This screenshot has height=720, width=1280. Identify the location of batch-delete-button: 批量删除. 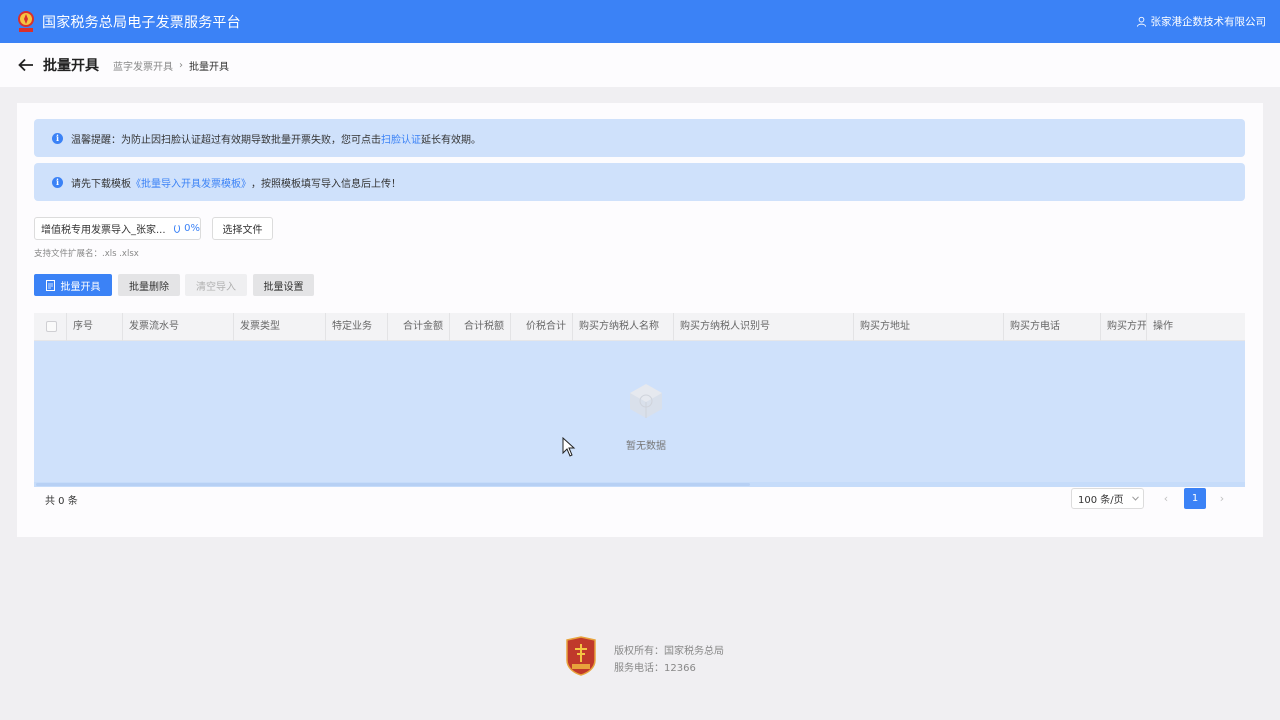
(149, 285).